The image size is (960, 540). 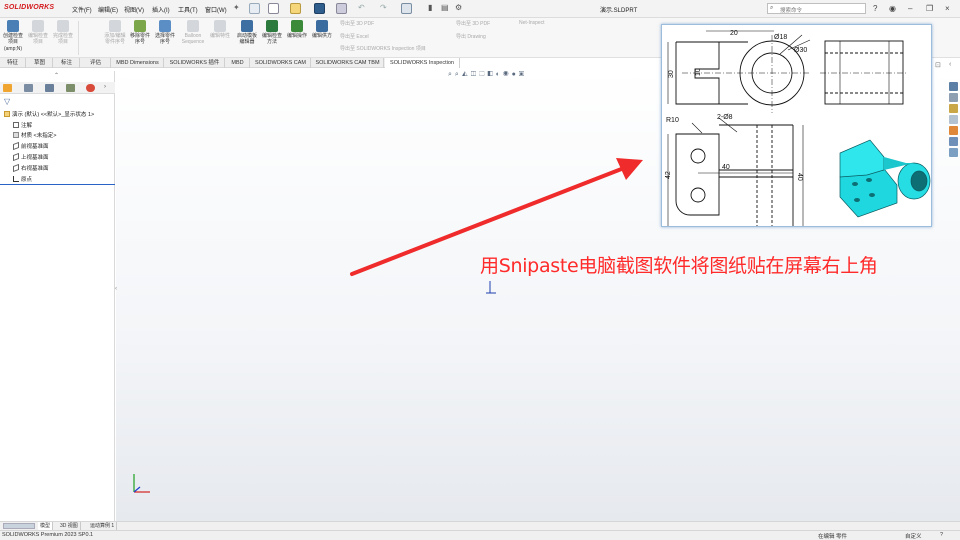 I want to click on menu-insert: 插入(I), so click(x=161, y=9).